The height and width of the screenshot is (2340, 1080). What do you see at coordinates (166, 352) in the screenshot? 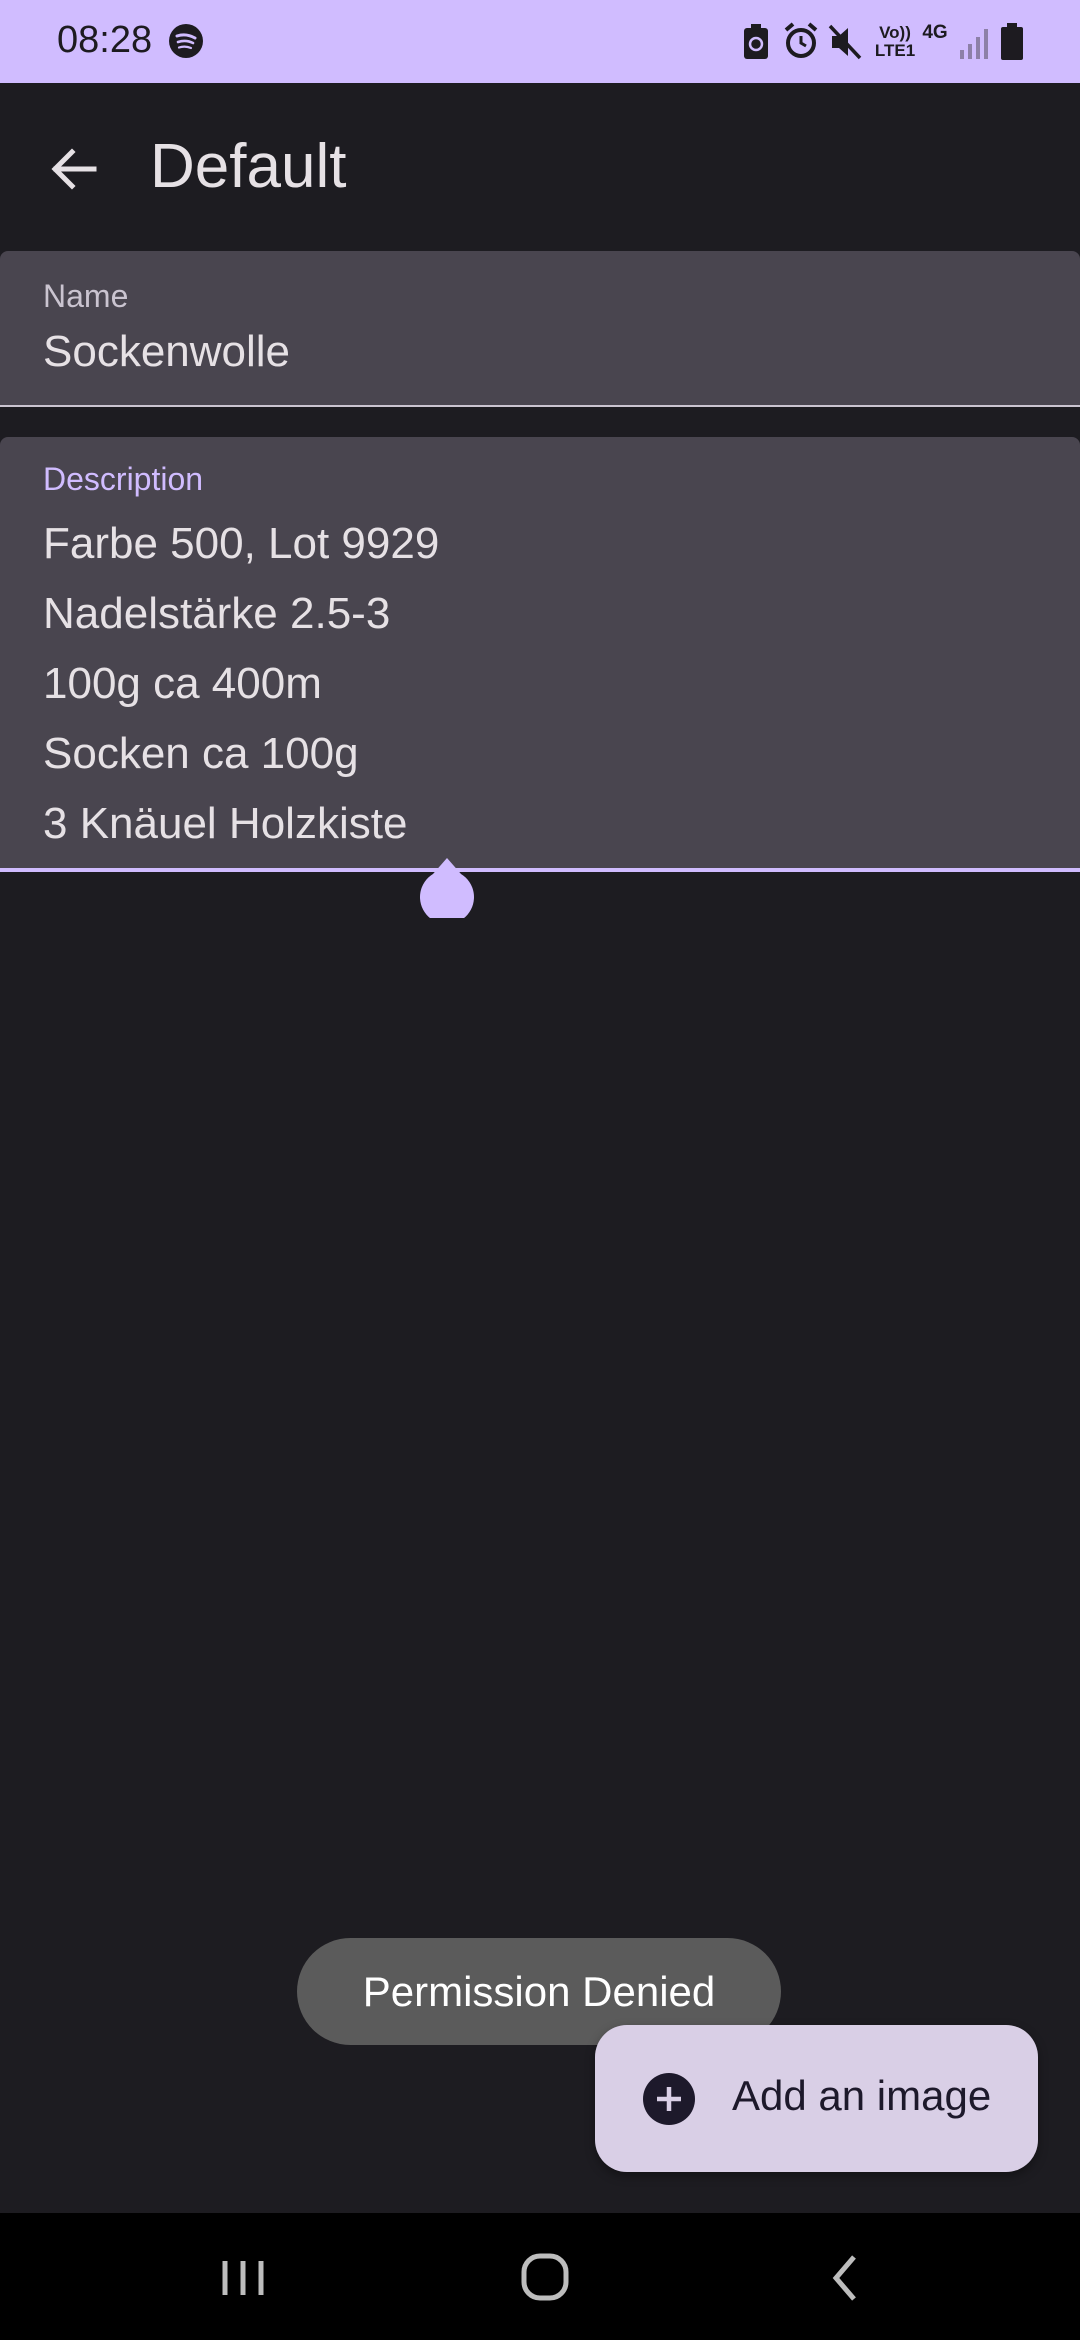
I see `name-field-value: Sockenwolle` at bounding box center [166, 352].